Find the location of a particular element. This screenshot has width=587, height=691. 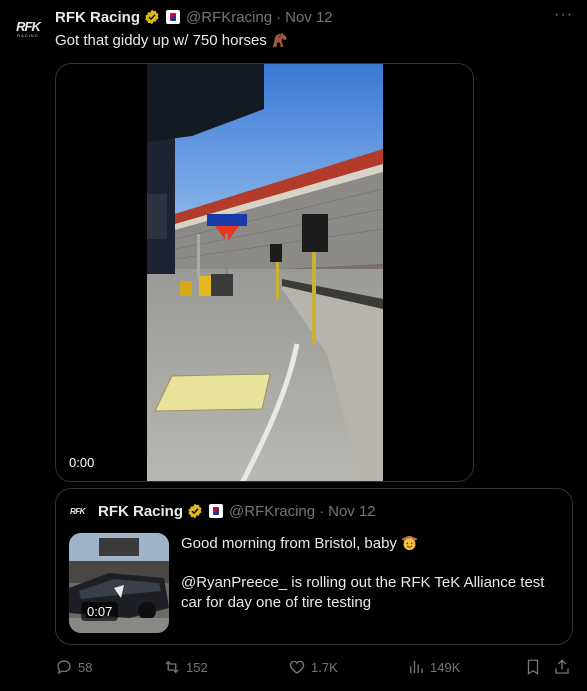

quoted-date: Nov 12 is located at coordinates (352, 511).